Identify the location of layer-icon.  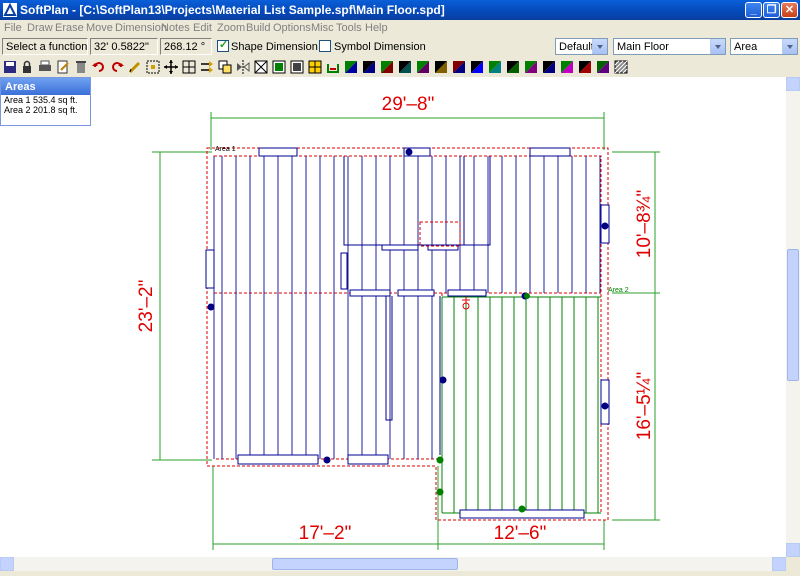
(279, 67).